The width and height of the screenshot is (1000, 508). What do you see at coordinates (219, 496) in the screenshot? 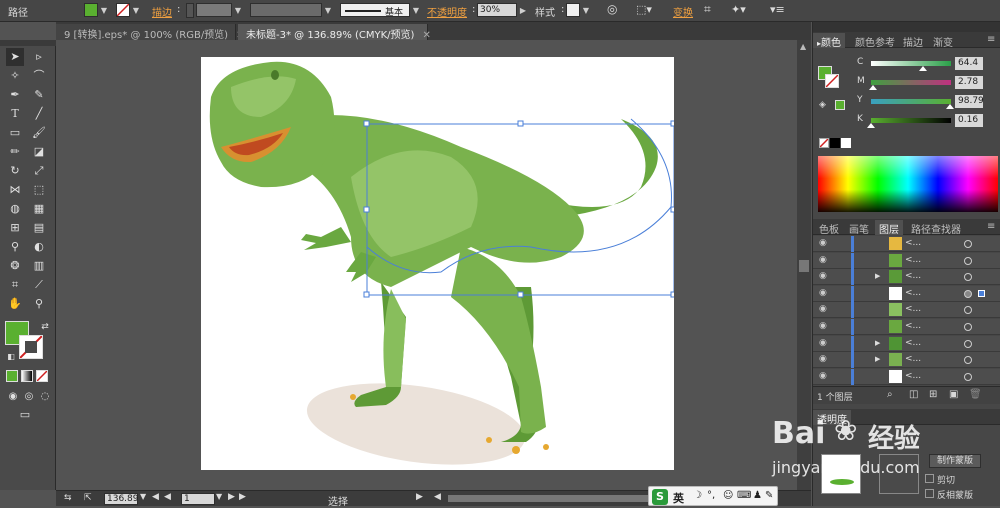
I see `page-dropdown-icon: ▼` at bounding box center [219, 496].